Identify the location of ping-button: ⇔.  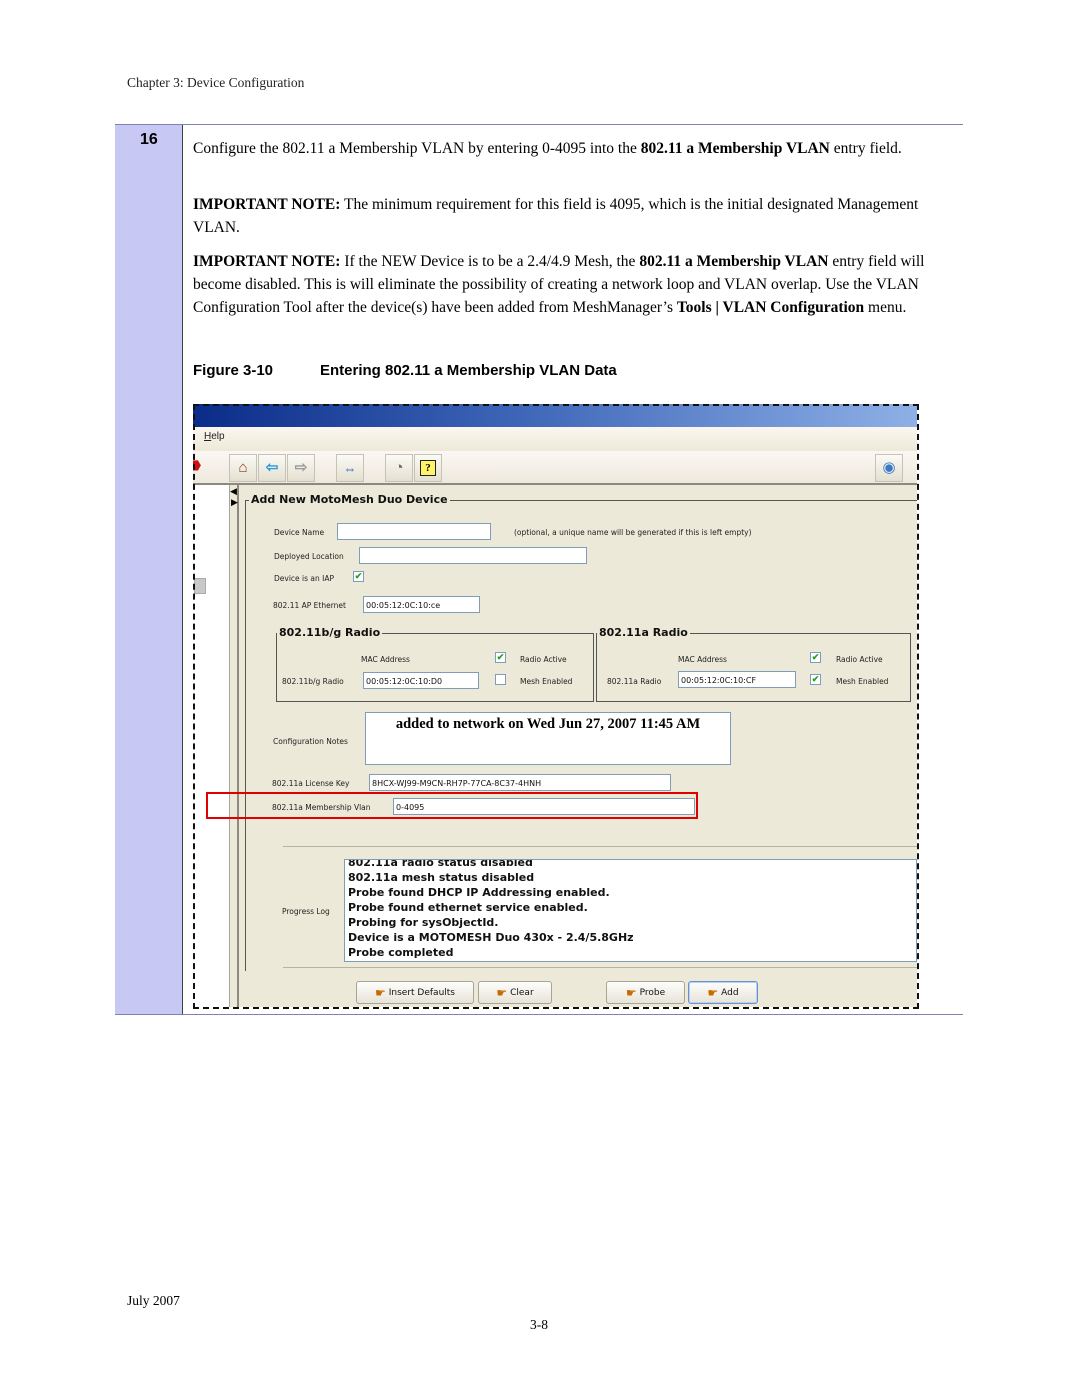
(350, 468).